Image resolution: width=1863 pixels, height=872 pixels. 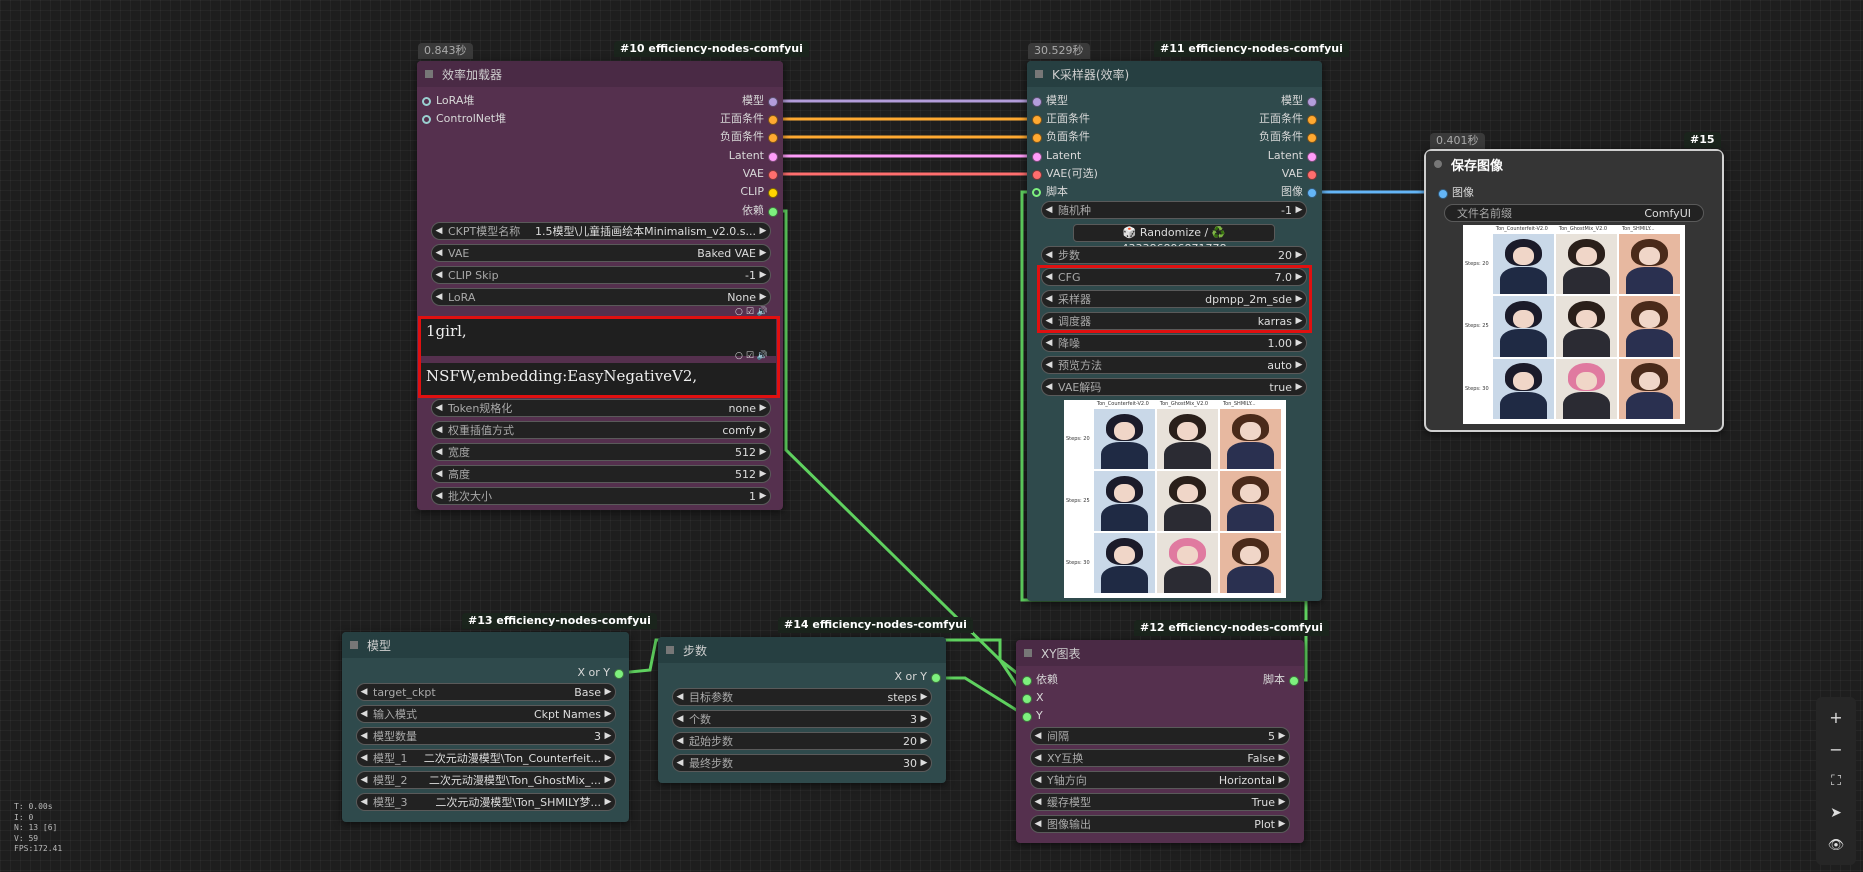 What do you see at coordinates (1836, 813) in the screenshot?
I see `locate-icon: ➤` at bounding box center [1836, 813].